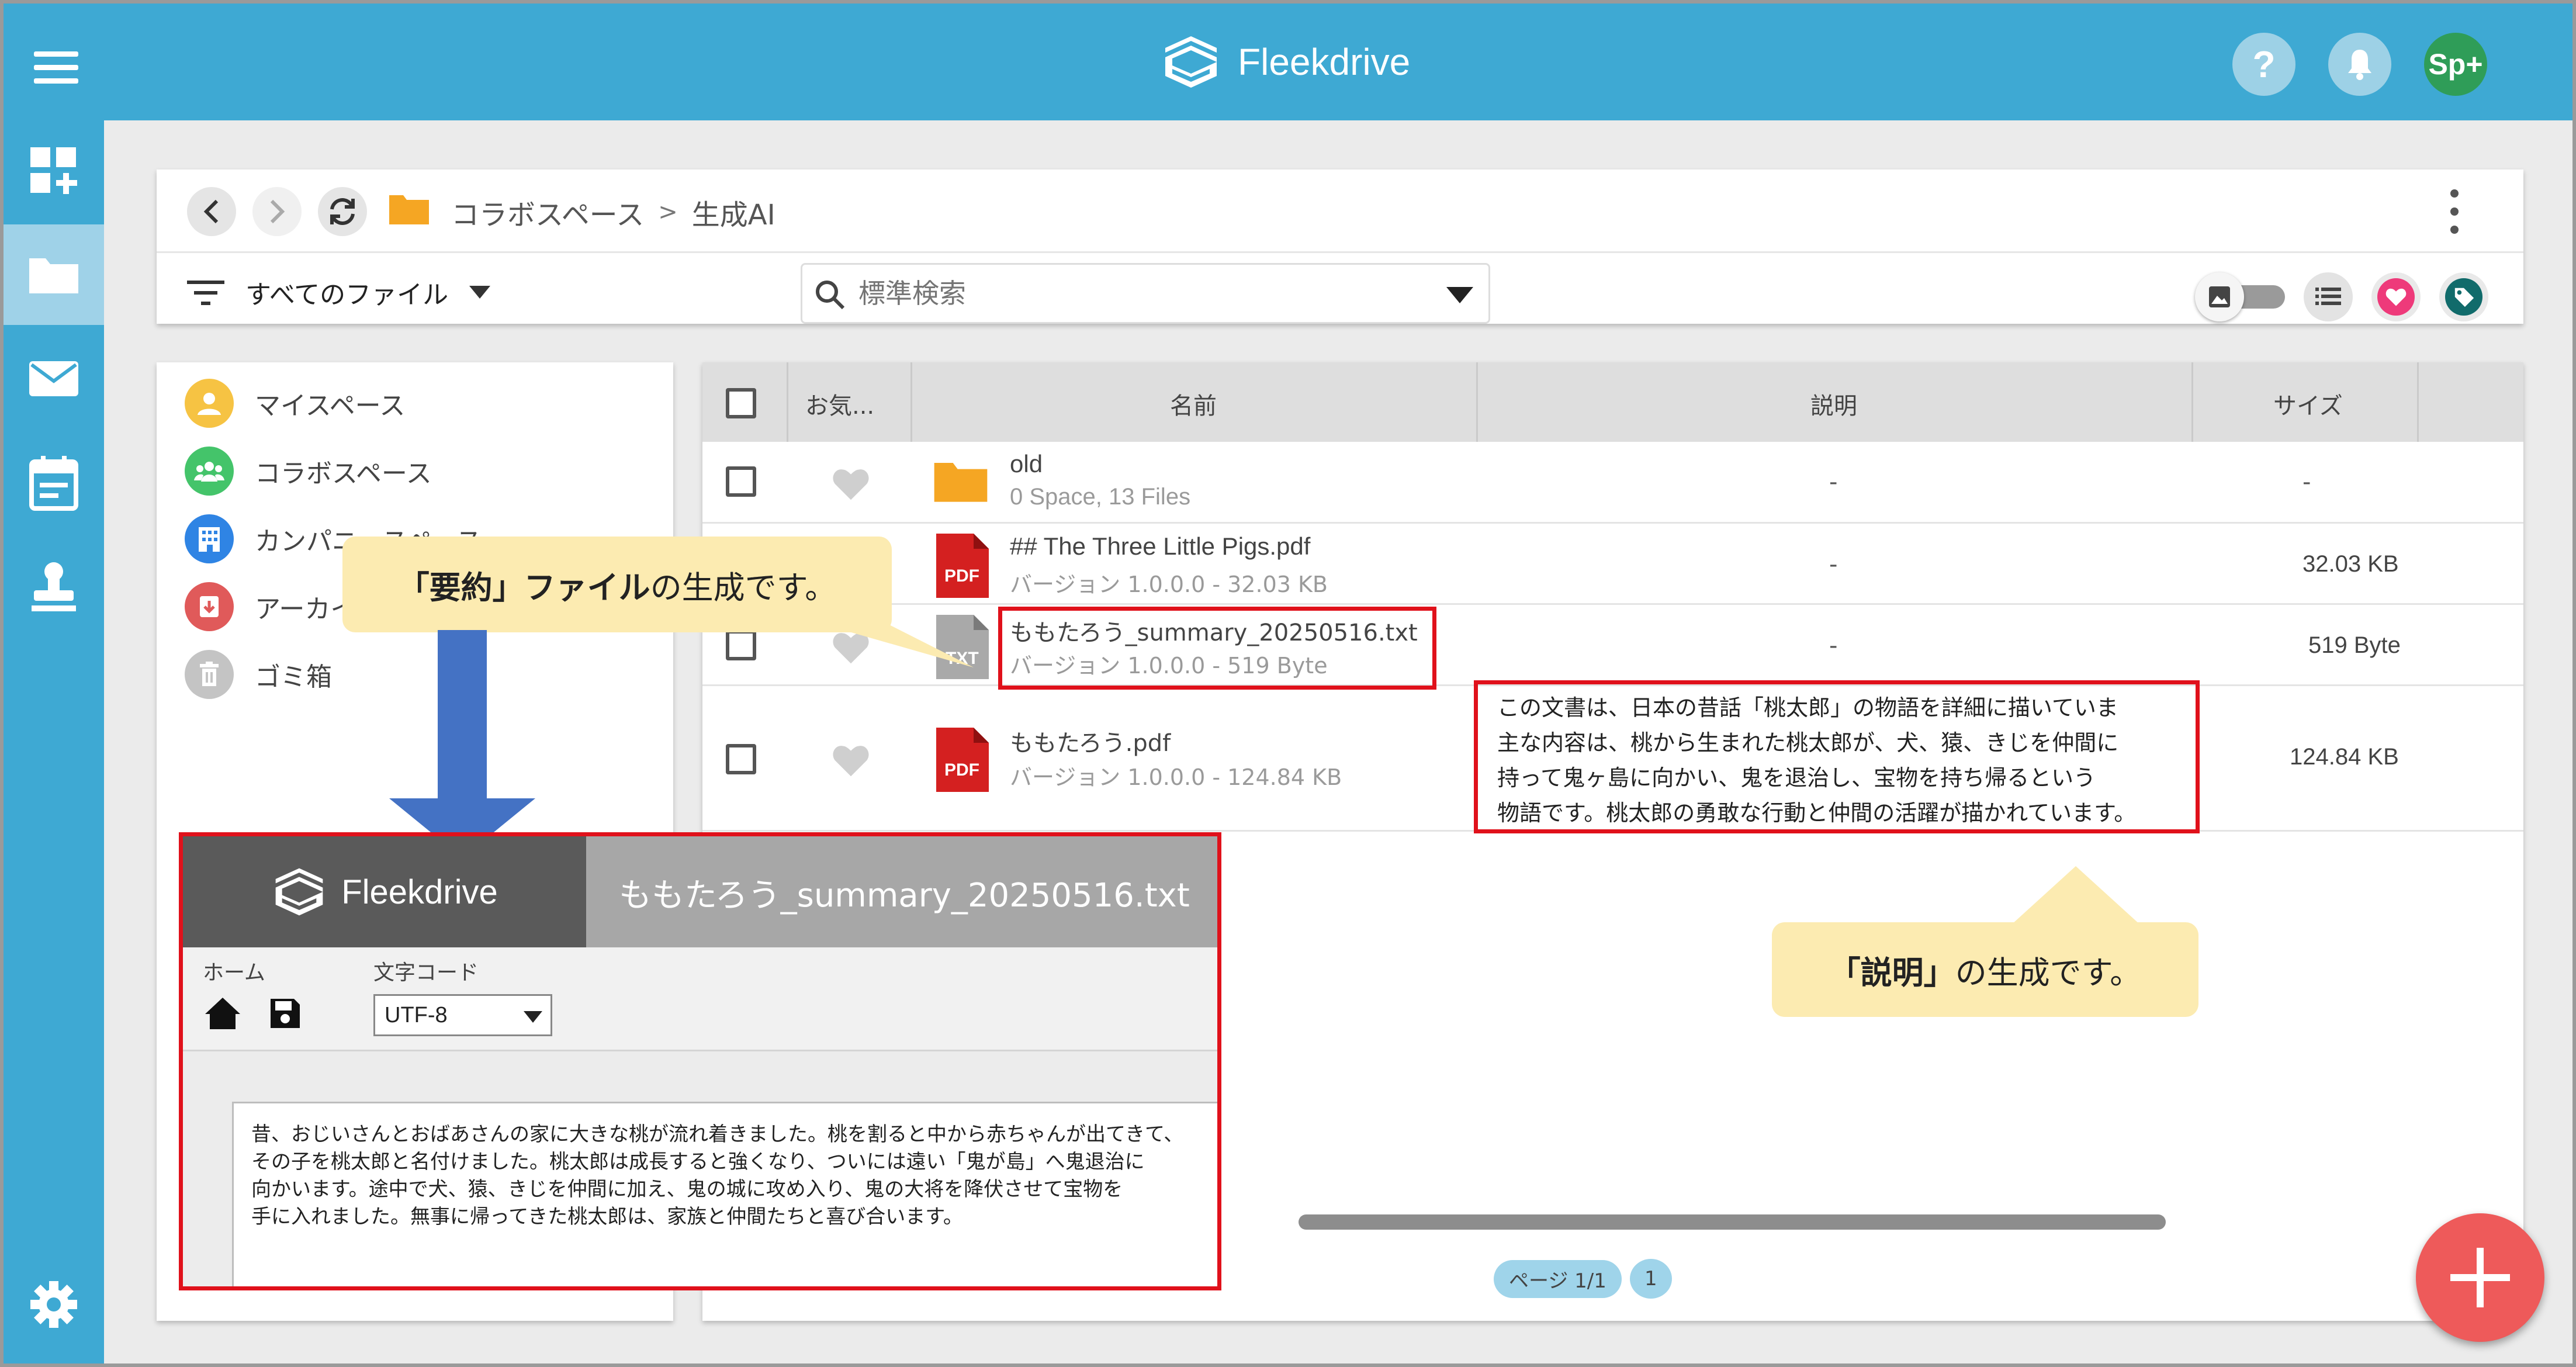 The image size is (2576, 1367). Describe the element at coordinates (2243, 296) in the screenshot. I see `thumbnail-toggle` at that location.